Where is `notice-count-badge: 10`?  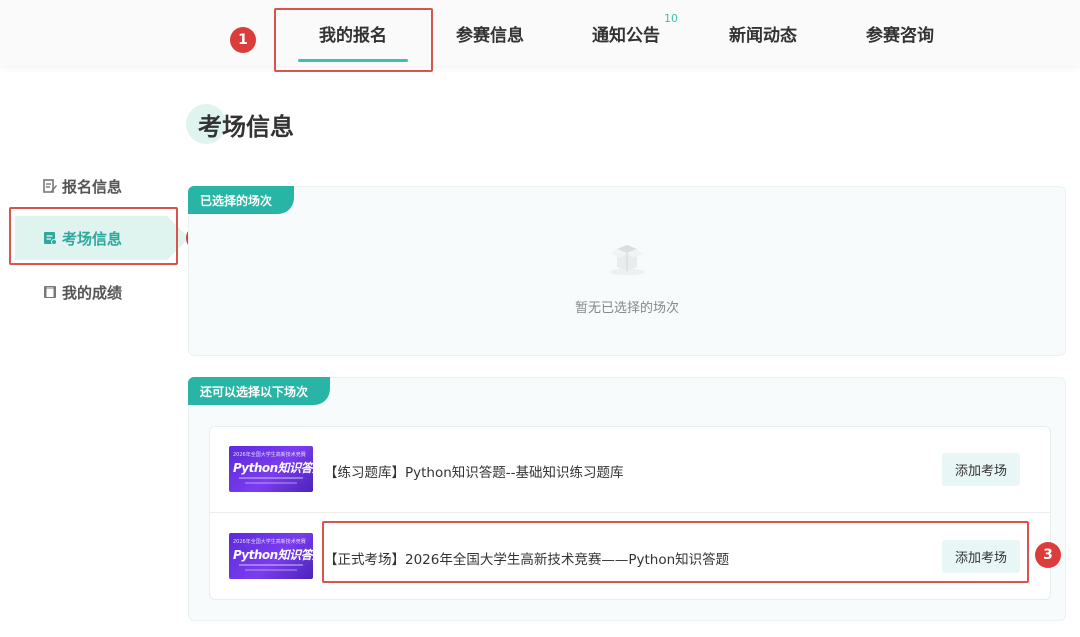
notice-count-badge: 10 is located at coordinates (671, 18).